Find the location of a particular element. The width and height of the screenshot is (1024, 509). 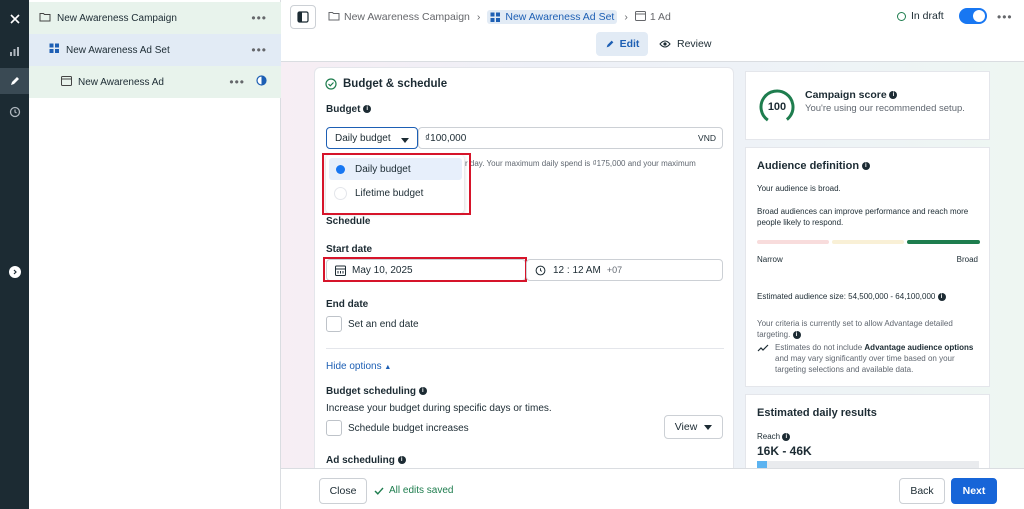

schedule-increases-checkbox: Schedule budget increases is located at coordinates (397, 428).